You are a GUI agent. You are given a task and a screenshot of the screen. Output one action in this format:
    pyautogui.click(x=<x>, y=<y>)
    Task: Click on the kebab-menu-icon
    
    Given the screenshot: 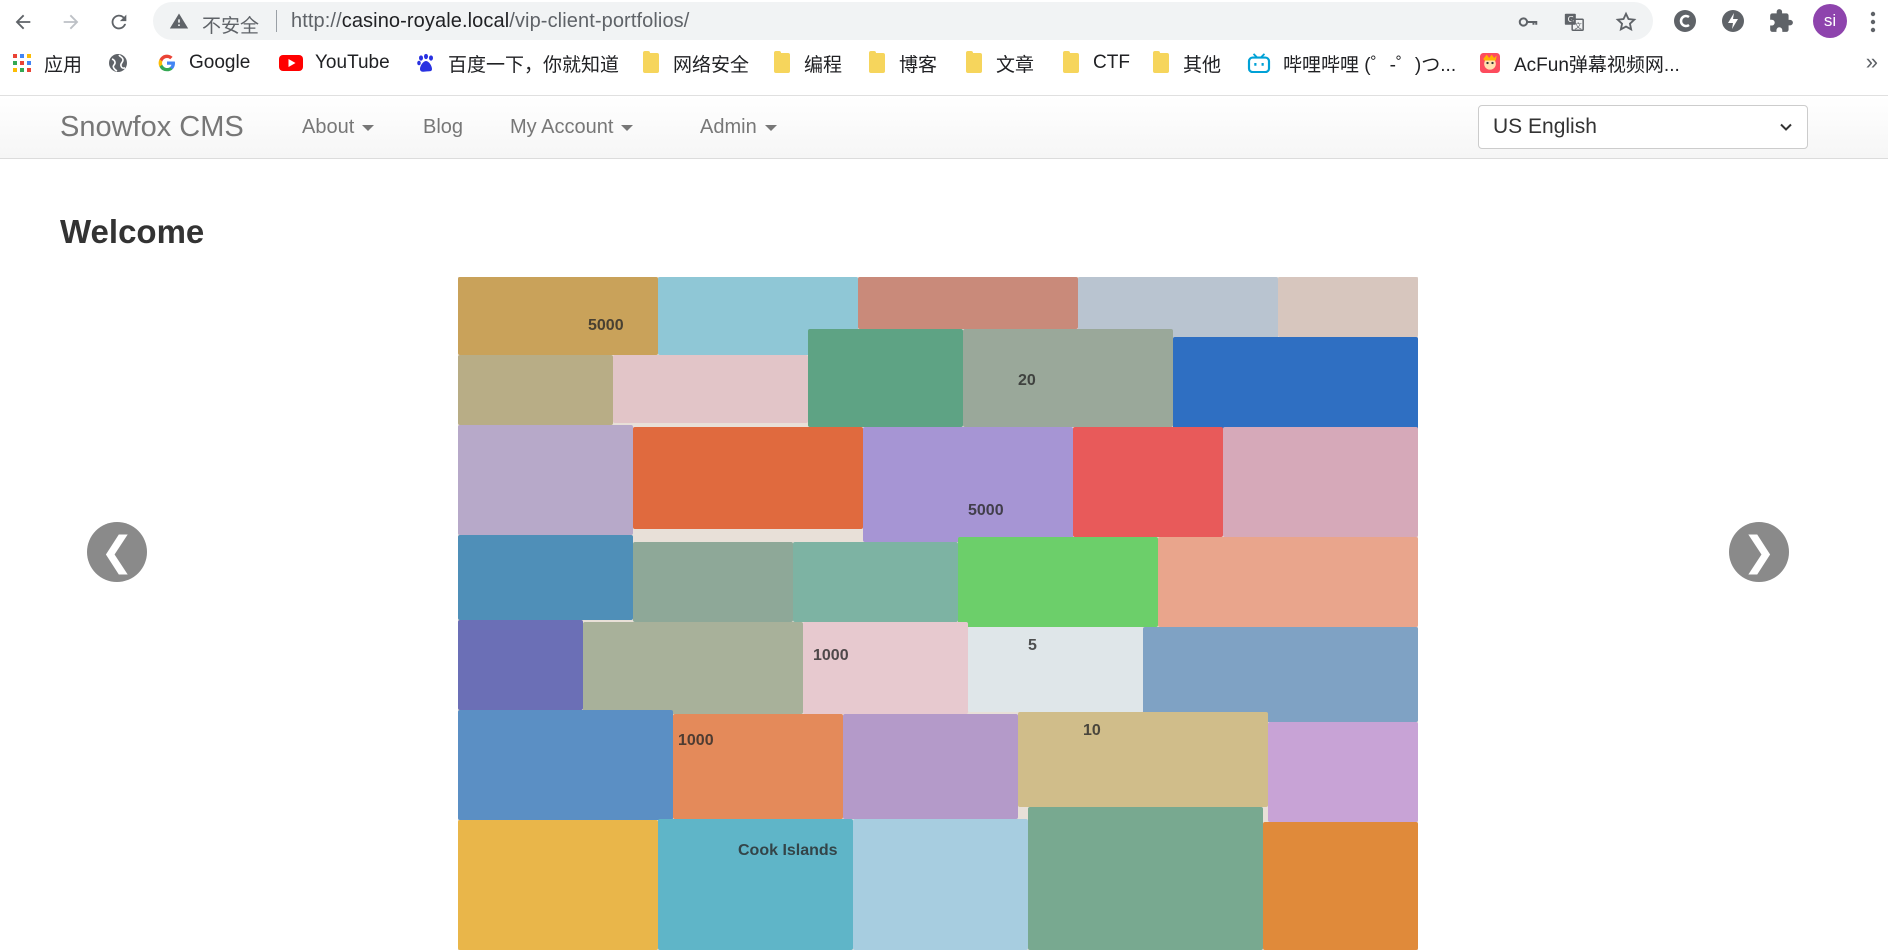 What is the action you would take?
    pyautogui.click(x=1873, y=22)
    